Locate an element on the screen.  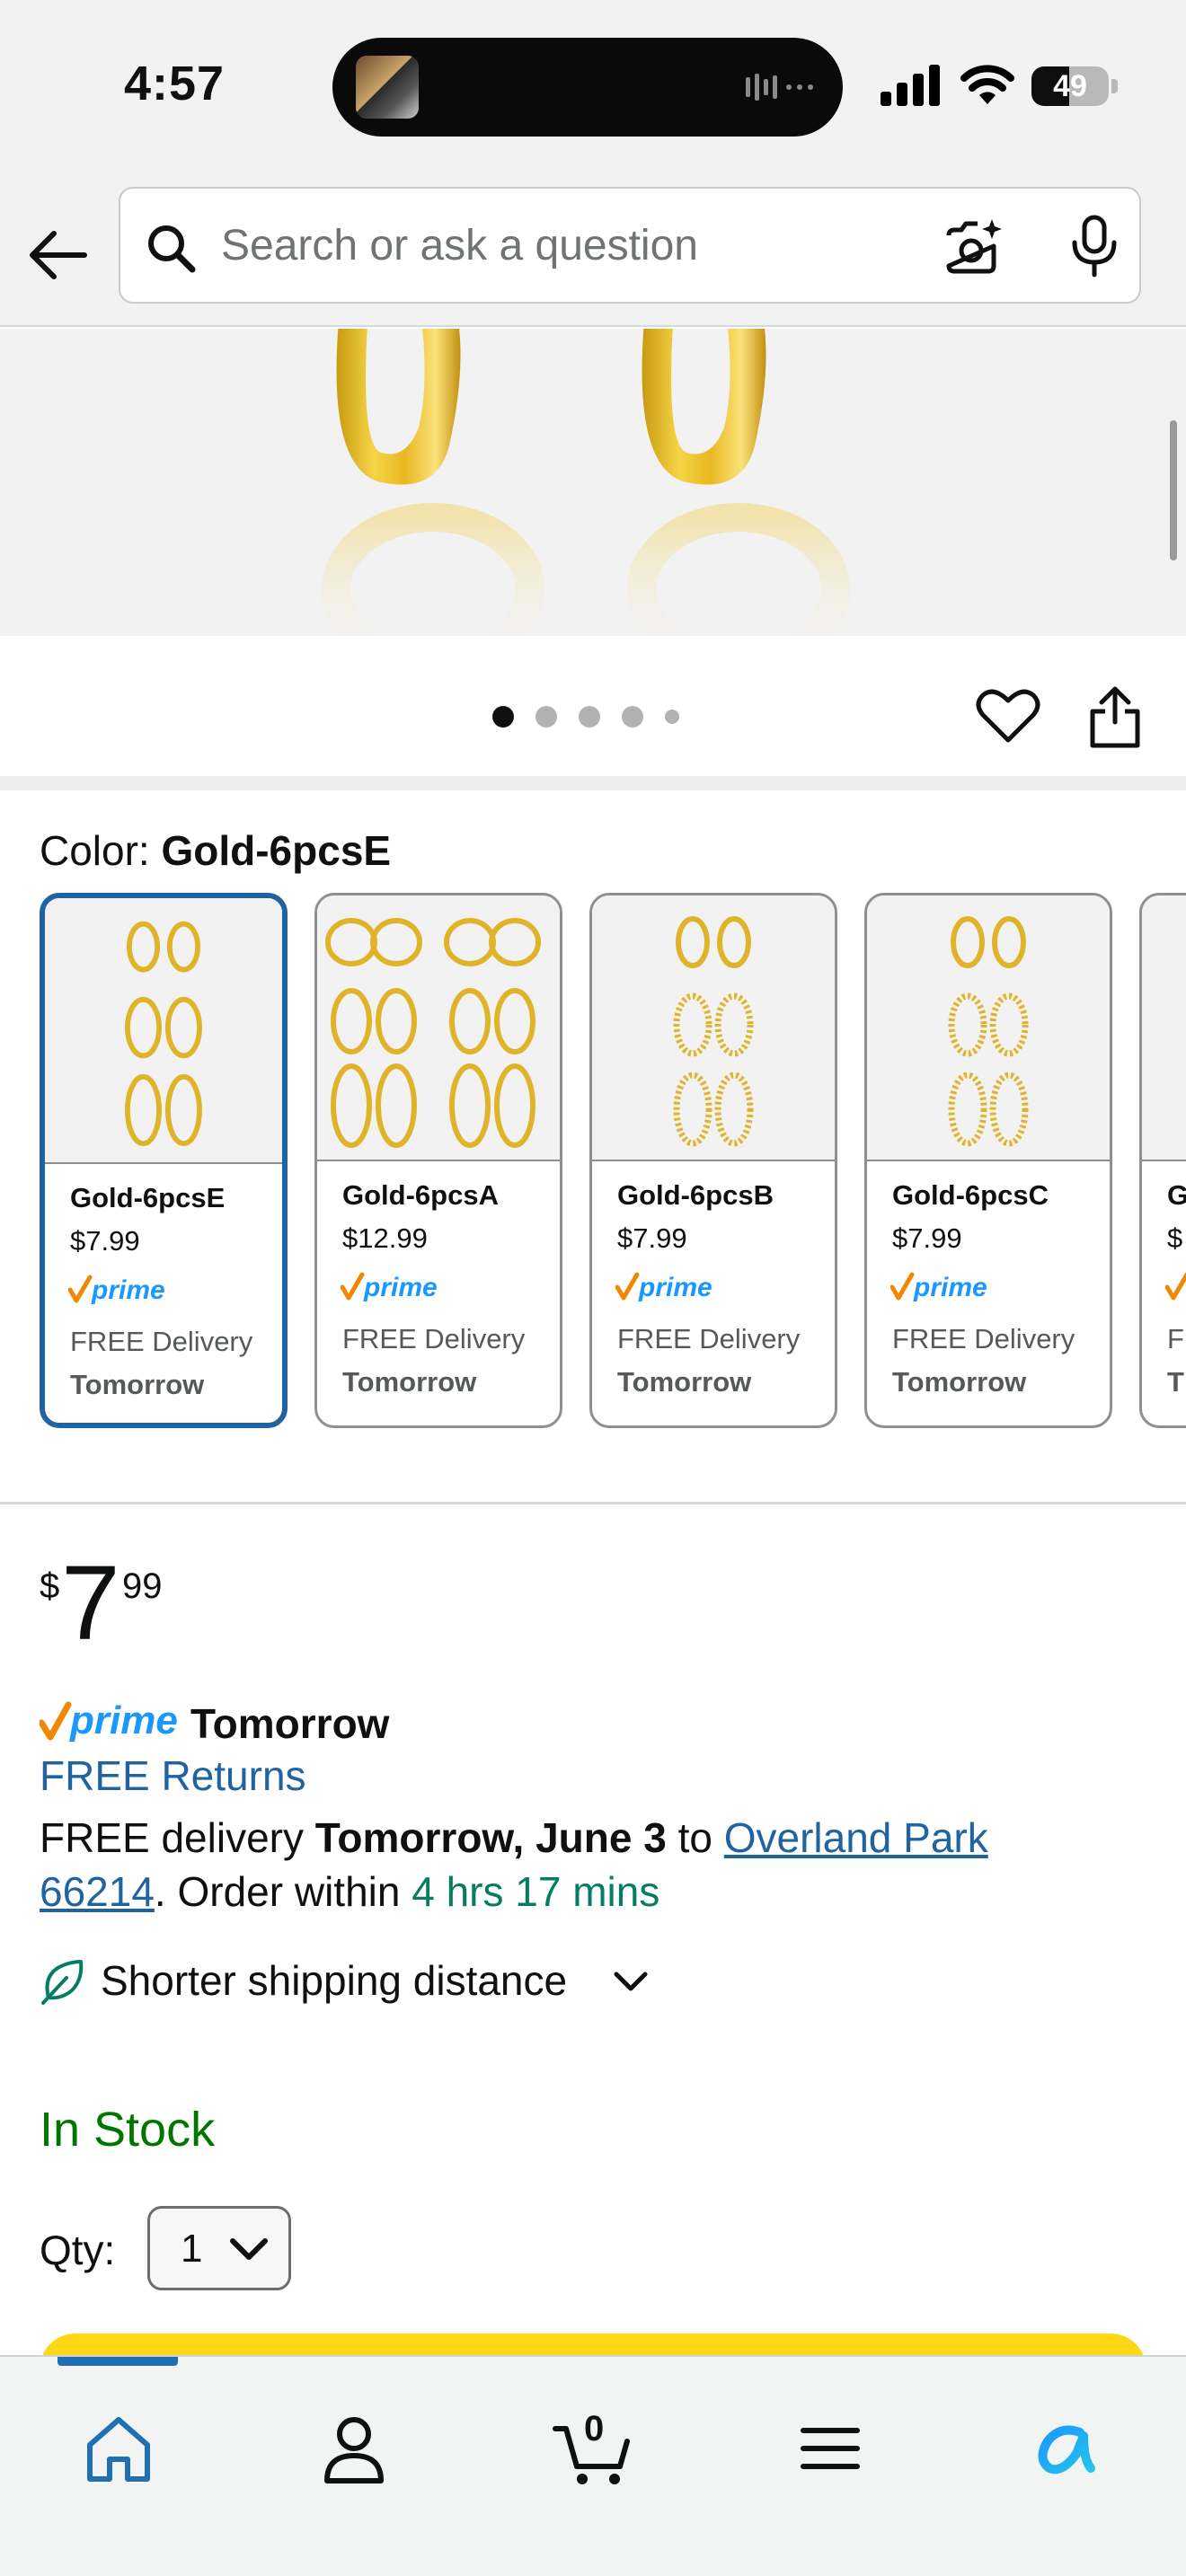
nav-cart: 0 is located at coordinates (593, 2448).